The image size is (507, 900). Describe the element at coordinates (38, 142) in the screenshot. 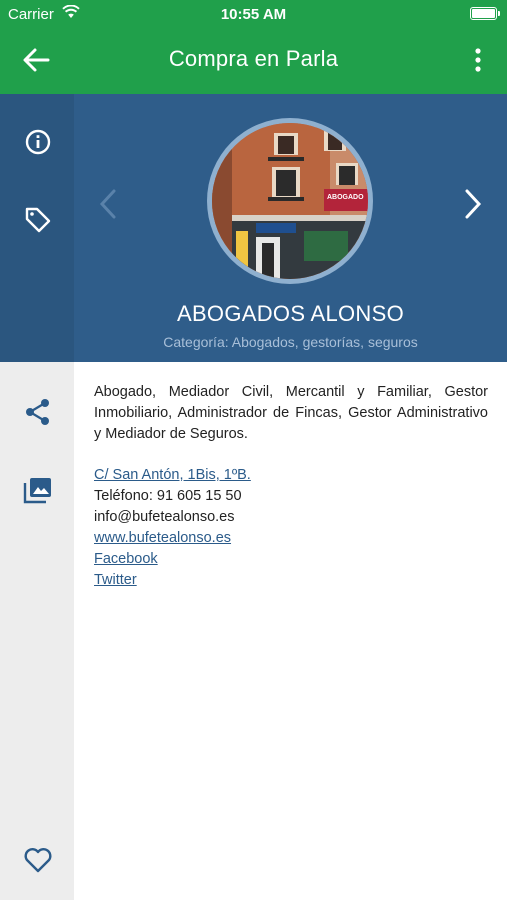

I see `info-icon` at that location.